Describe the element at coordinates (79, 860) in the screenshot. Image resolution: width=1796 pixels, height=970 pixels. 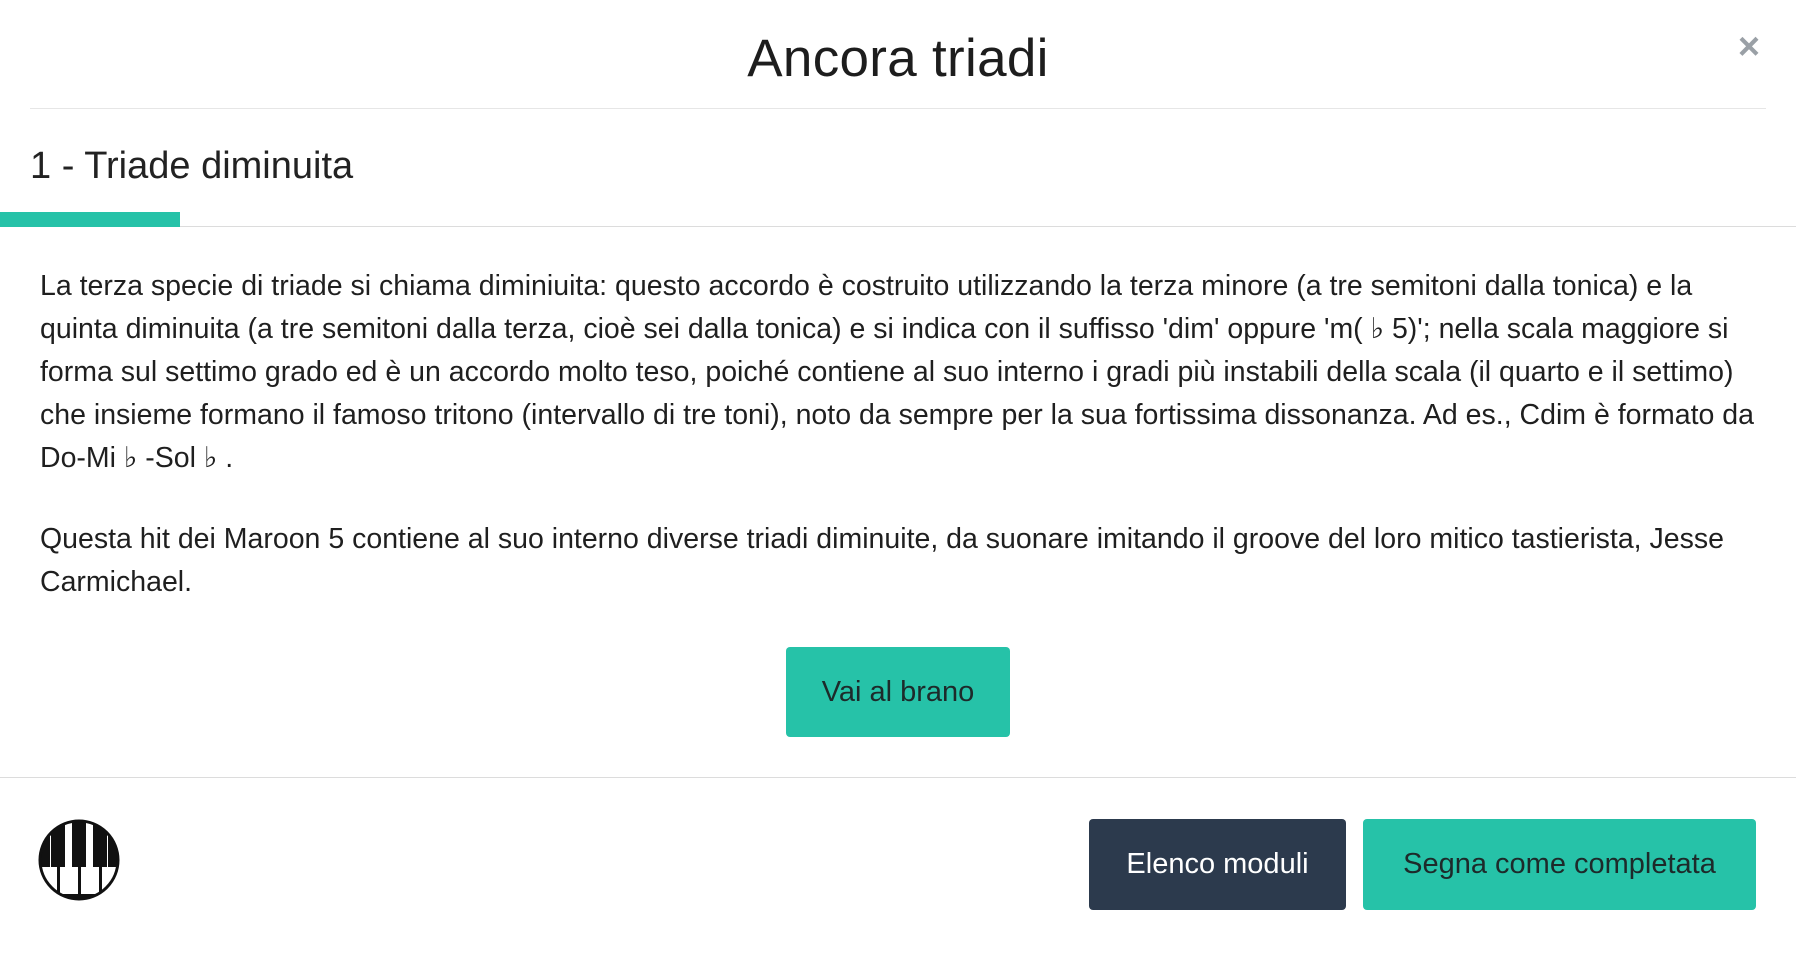
I see `piano-keys-icon` at that location.